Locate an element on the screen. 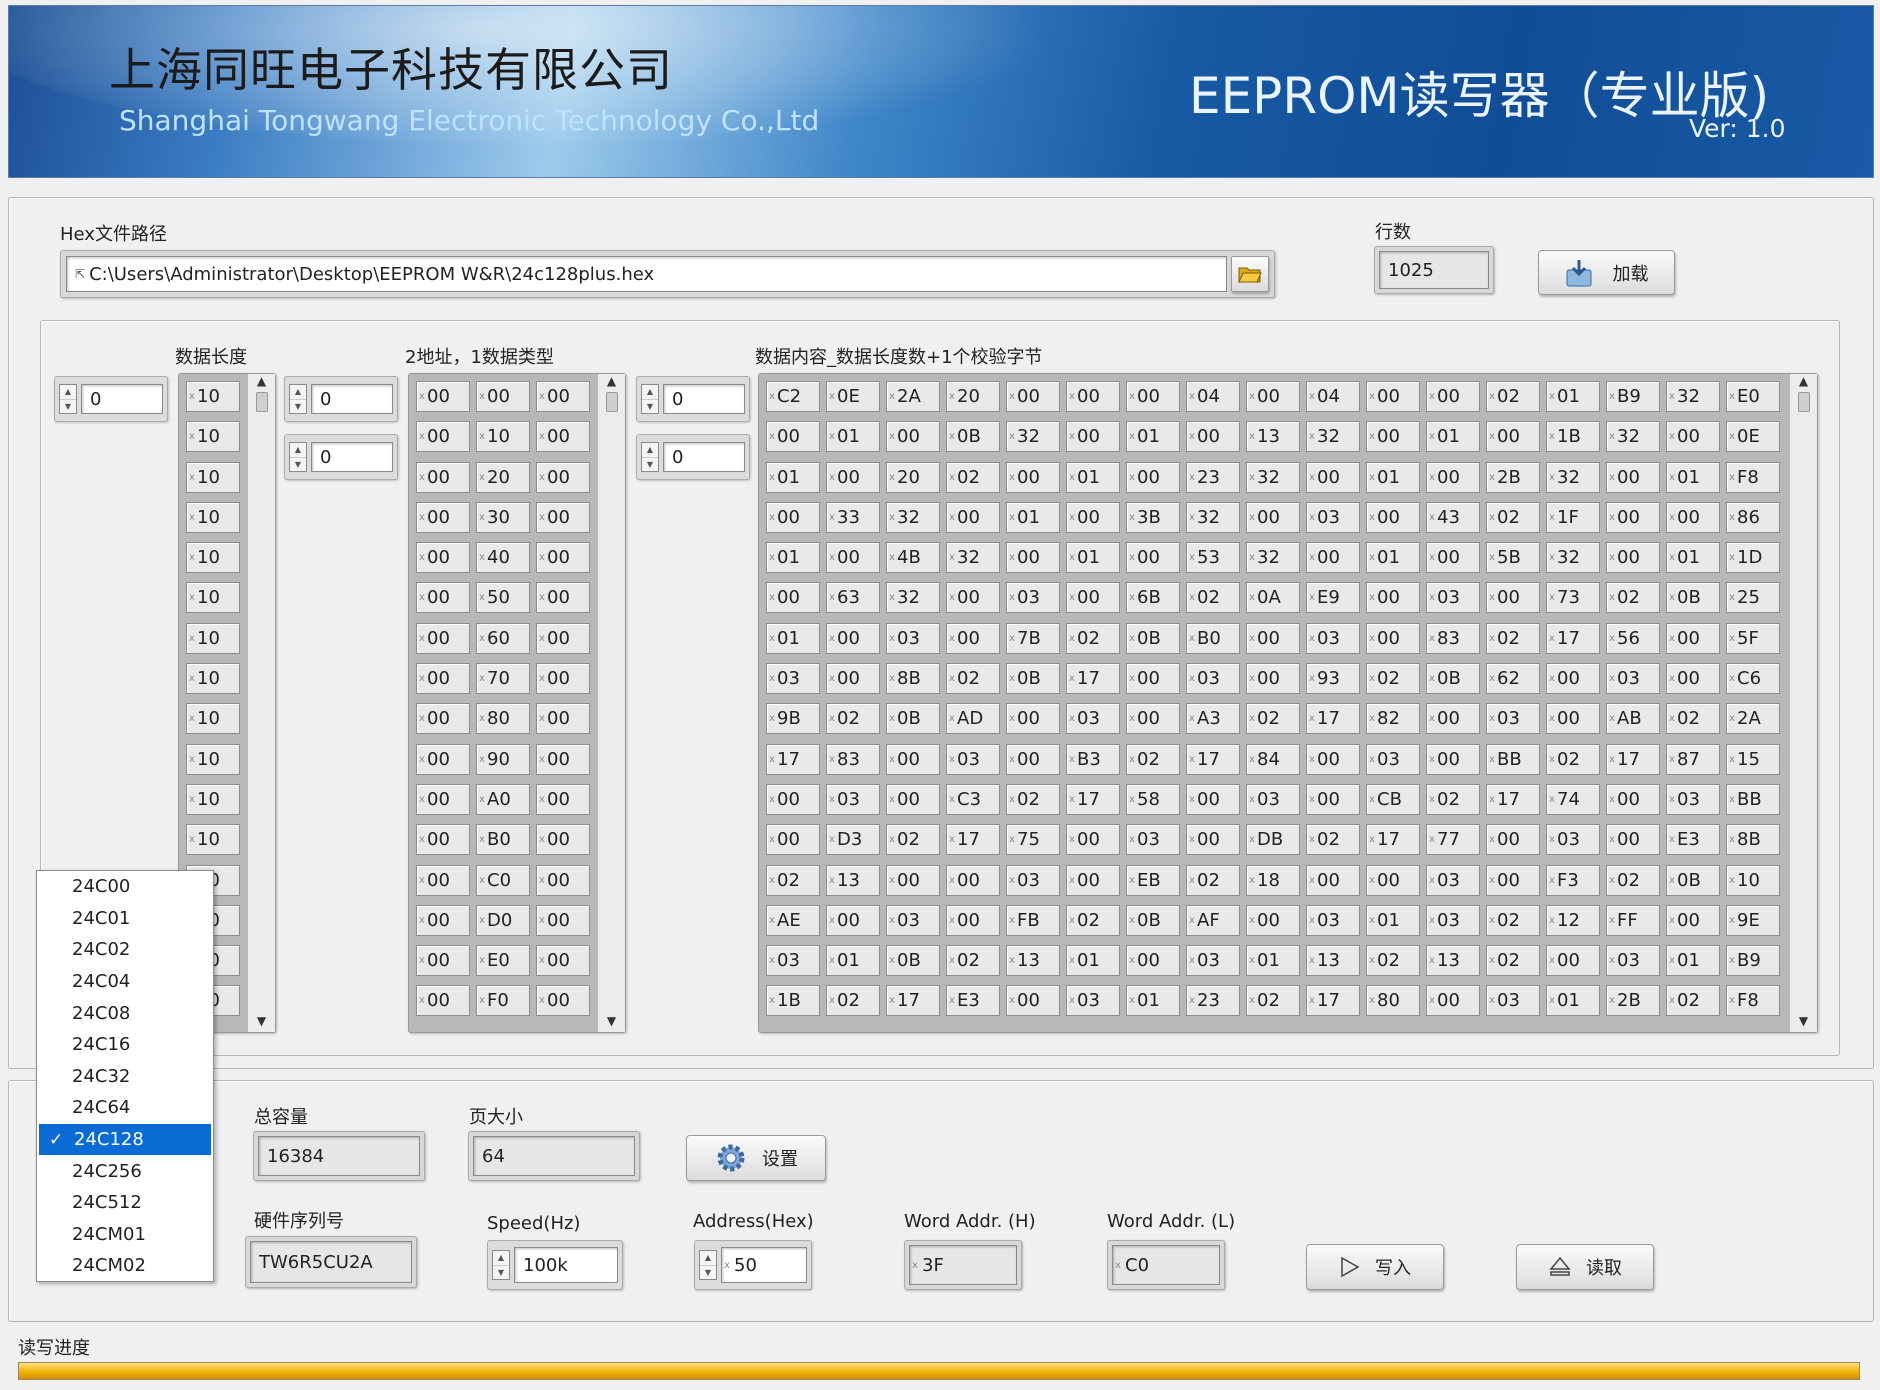  content-cell: x 63 is located at coordinates (853, 597).